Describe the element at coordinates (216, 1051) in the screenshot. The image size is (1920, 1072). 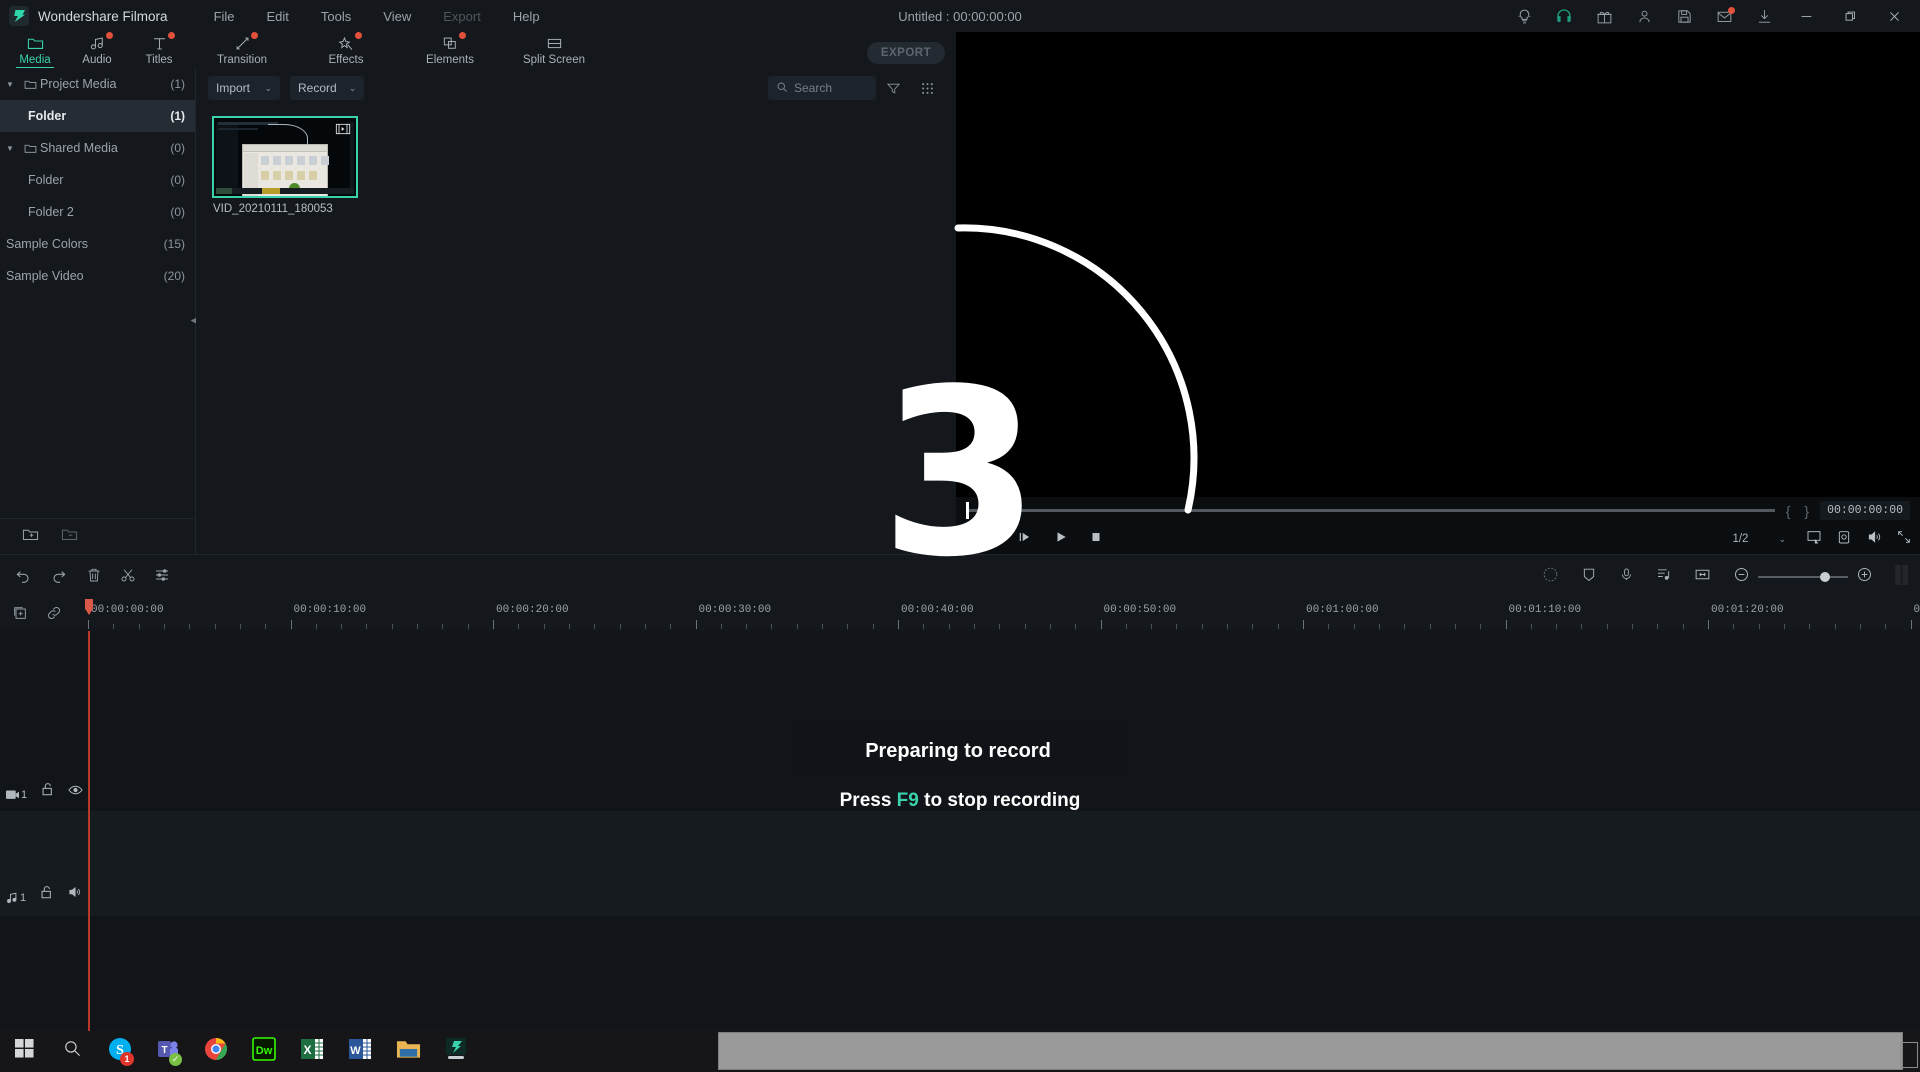
I see `chrome-taskbar-button` at that location.